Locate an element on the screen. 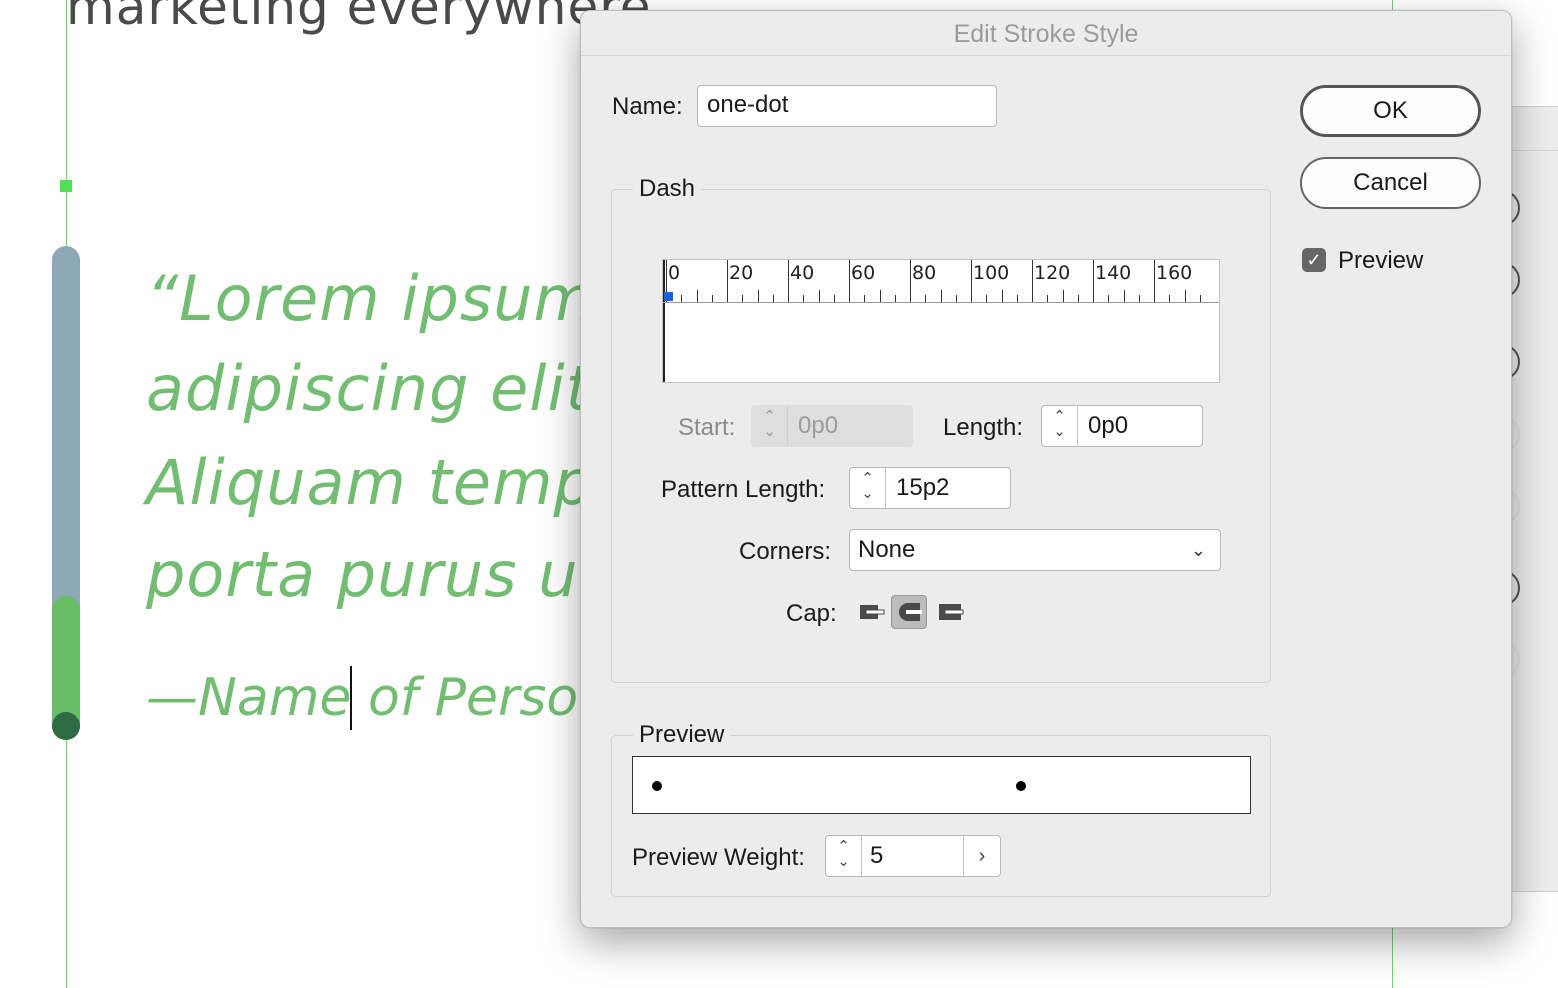 The width and height of the screenshot is (1558, 988). name-field: one-dot is located at coordinates (847, 106).